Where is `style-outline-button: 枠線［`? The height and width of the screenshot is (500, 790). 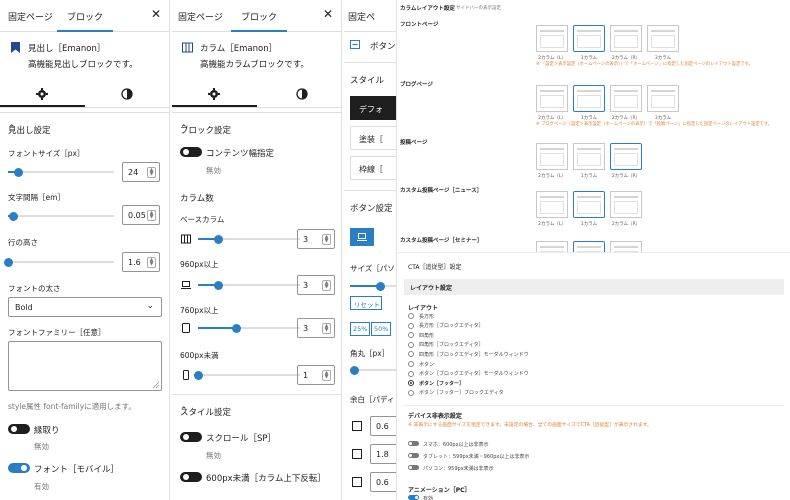
style-outline-button: 枠線［ is located at coordinates (373, 168).